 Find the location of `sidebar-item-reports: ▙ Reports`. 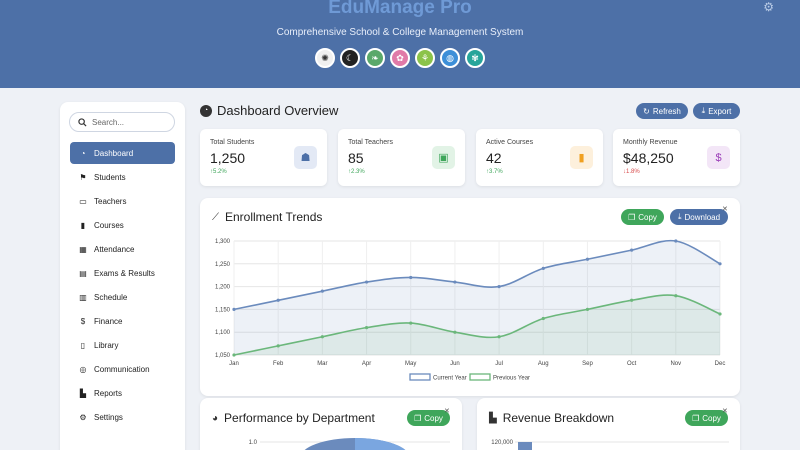

sidebar-item-reports: ▙ Reports is located at coordinates (122, 393).